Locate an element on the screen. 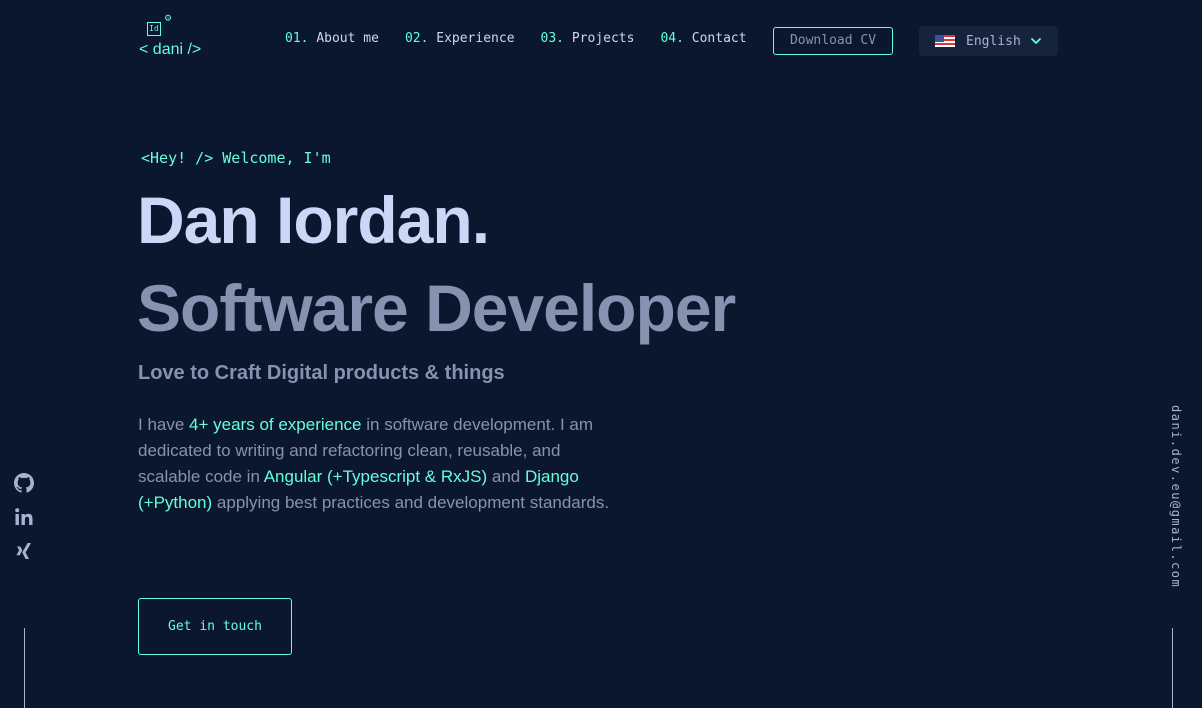 The height and width of the screenshot is (708, 1202). nav-number: 01. is located at coordinates (297, 38).